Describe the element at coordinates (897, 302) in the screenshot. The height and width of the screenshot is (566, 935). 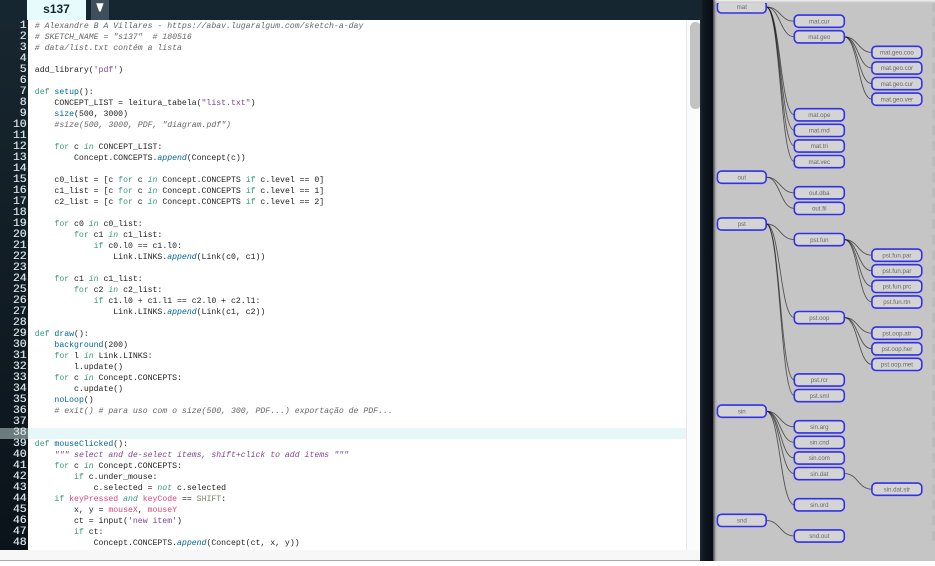
I see `svg-text: pst.fun.rtn` at that location.